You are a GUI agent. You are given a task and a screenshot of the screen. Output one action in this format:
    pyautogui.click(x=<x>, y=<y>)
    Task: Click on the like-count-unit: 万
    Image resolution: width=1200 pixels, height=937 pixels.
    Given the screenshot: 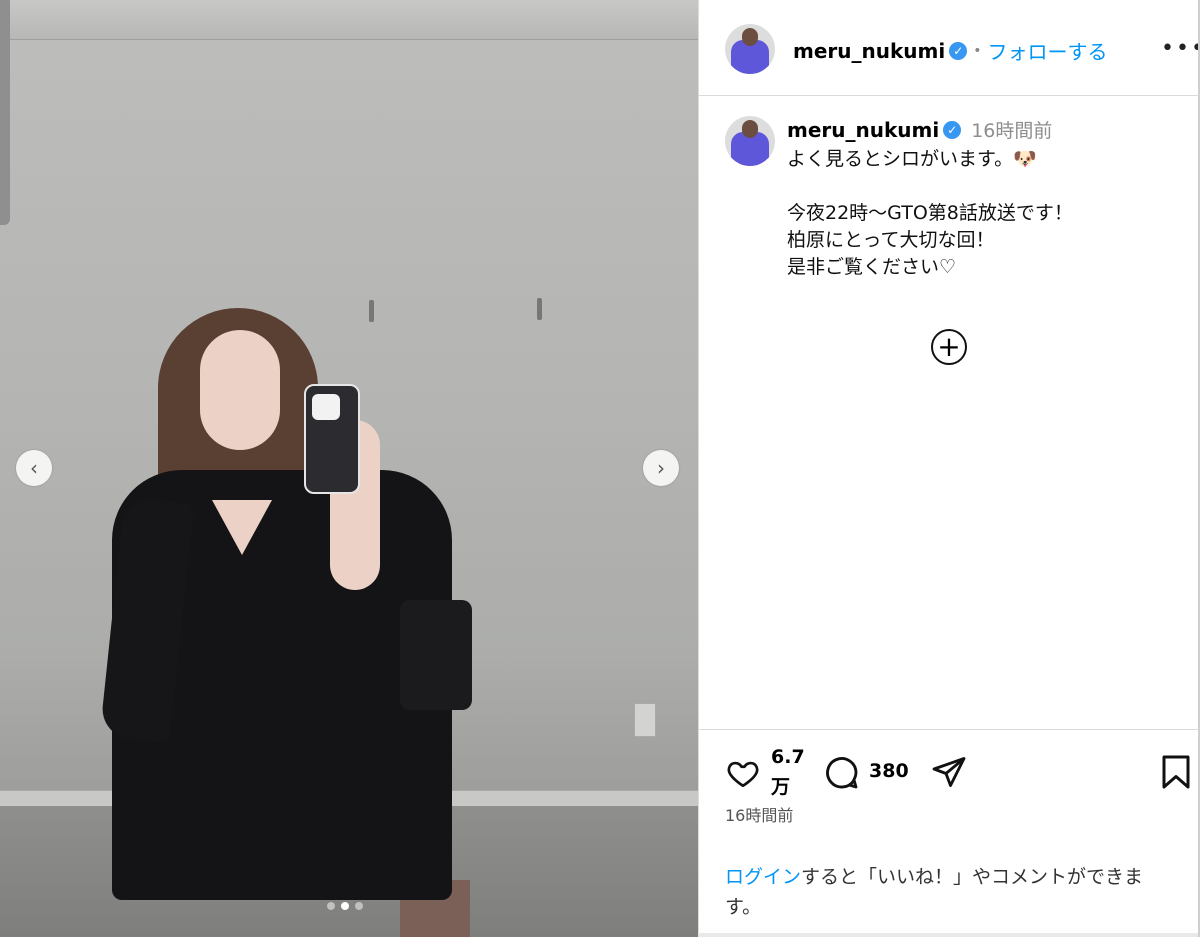 What is the action you would take?
    pyautogui.click(x=780, y=785)
    